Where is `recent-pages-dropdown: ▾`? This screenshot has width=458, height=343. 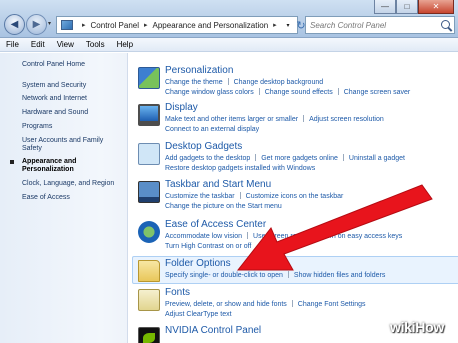
recent-pages-dropdown: ▾ is located at coordinates (49, 23).